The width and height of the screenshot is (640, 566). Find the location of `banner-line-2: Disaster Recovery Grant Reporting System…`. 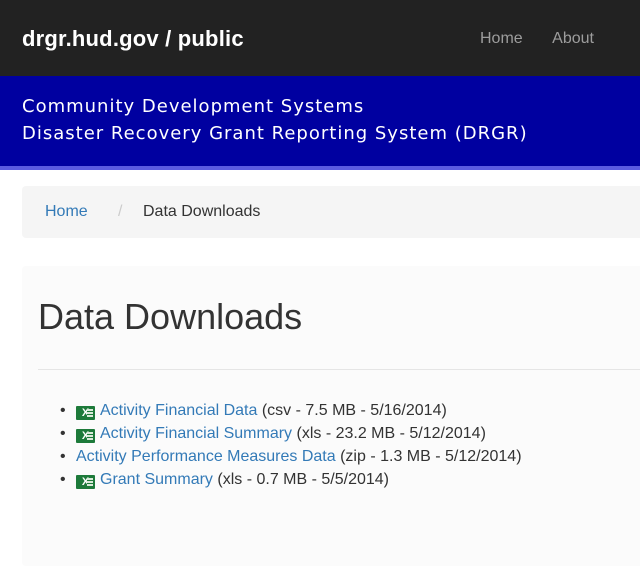

banner-line-2: Disaster Recovery Grant Reporting System… is located at coordinates (275, 133).